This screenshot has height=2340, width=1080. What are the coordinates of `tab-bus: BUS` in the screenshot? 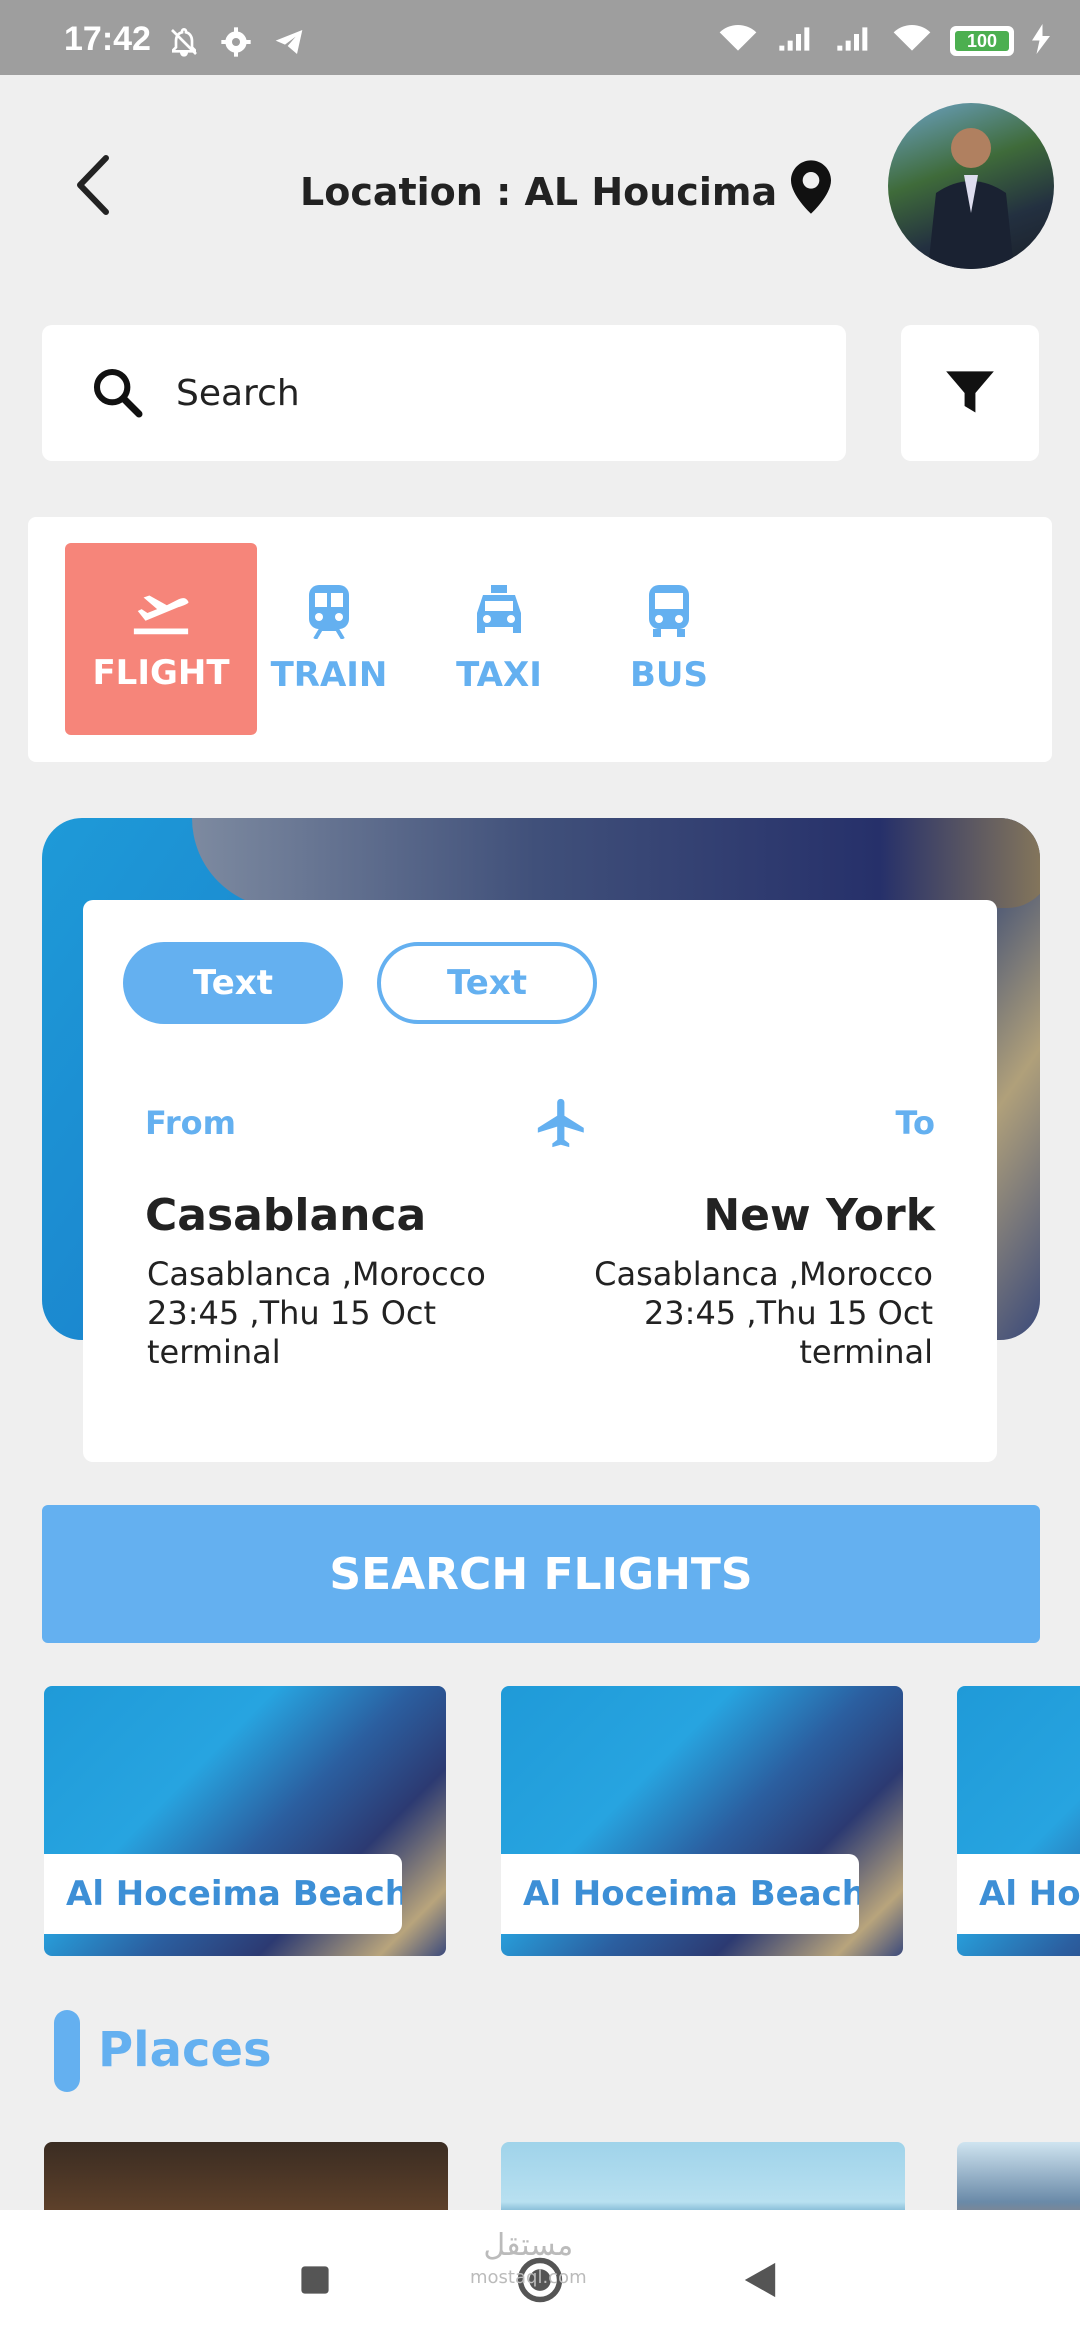 It's located at (669, 639).